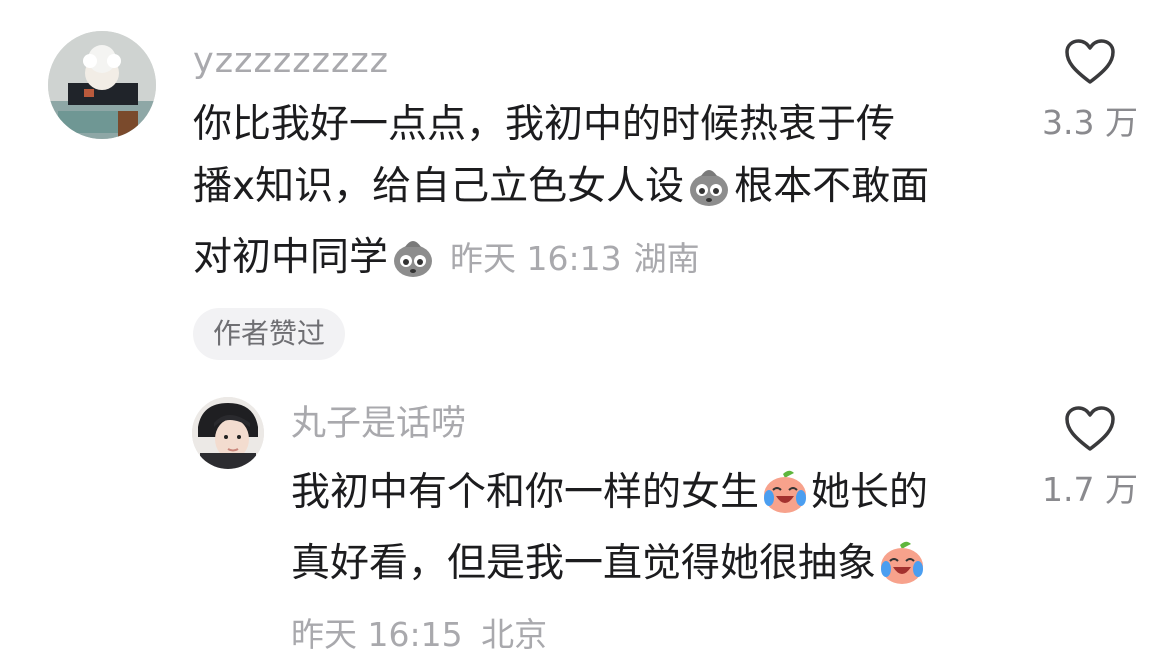  Describe the element at coordinates (536, 258) in the screenshot. I see `comment-time: 昨天 16:13` at that location.